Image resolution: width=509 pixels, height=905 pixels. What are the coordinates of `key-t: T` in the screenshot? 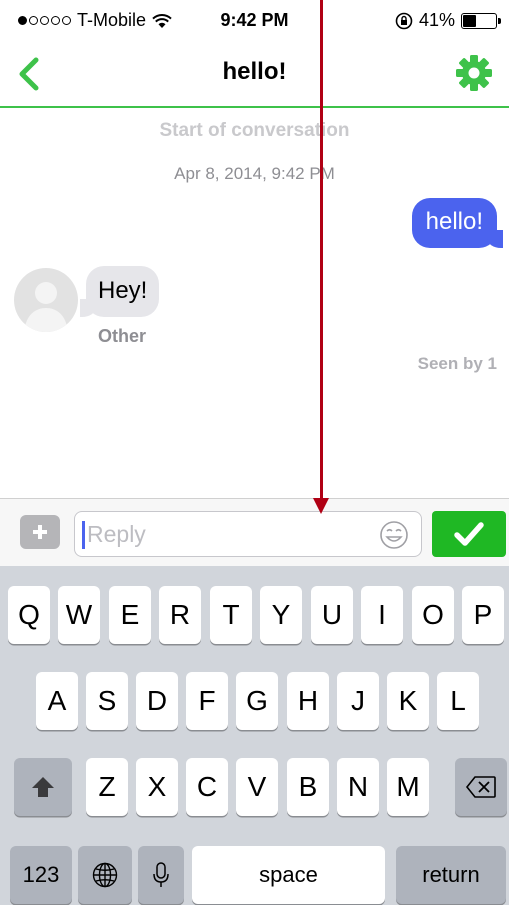 It's located at (231, 615).